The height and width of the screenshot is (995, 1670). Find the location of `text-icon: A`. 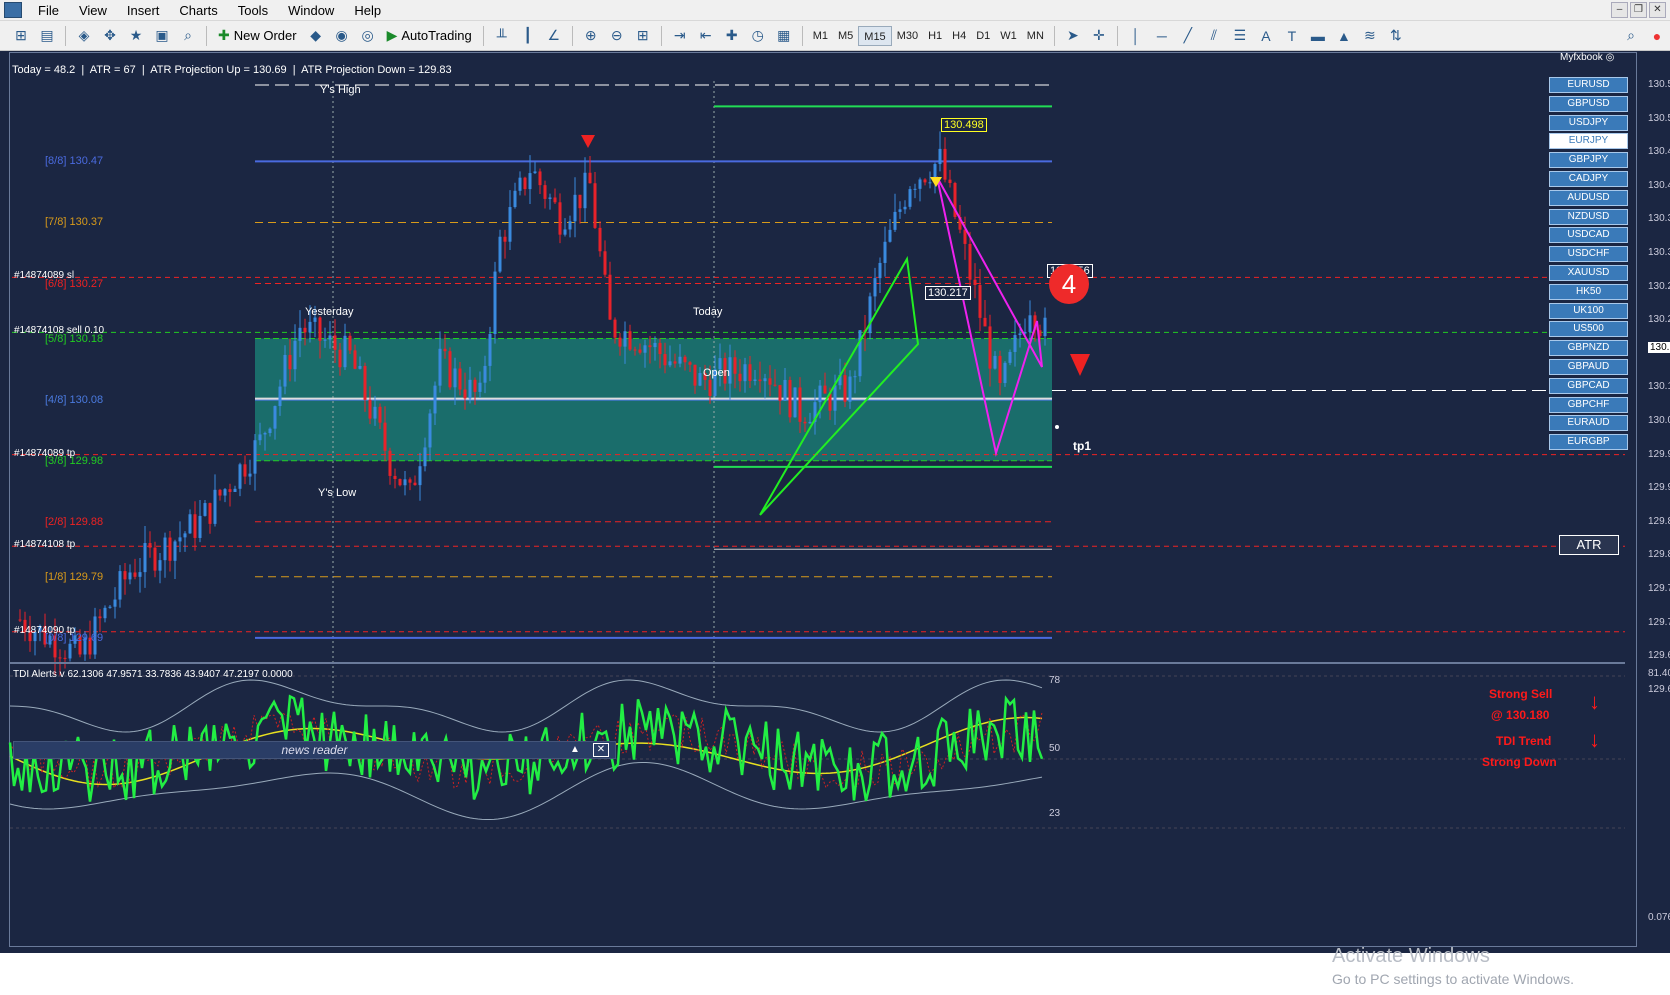

text-icon: A is located at coordinates (1266, 36).